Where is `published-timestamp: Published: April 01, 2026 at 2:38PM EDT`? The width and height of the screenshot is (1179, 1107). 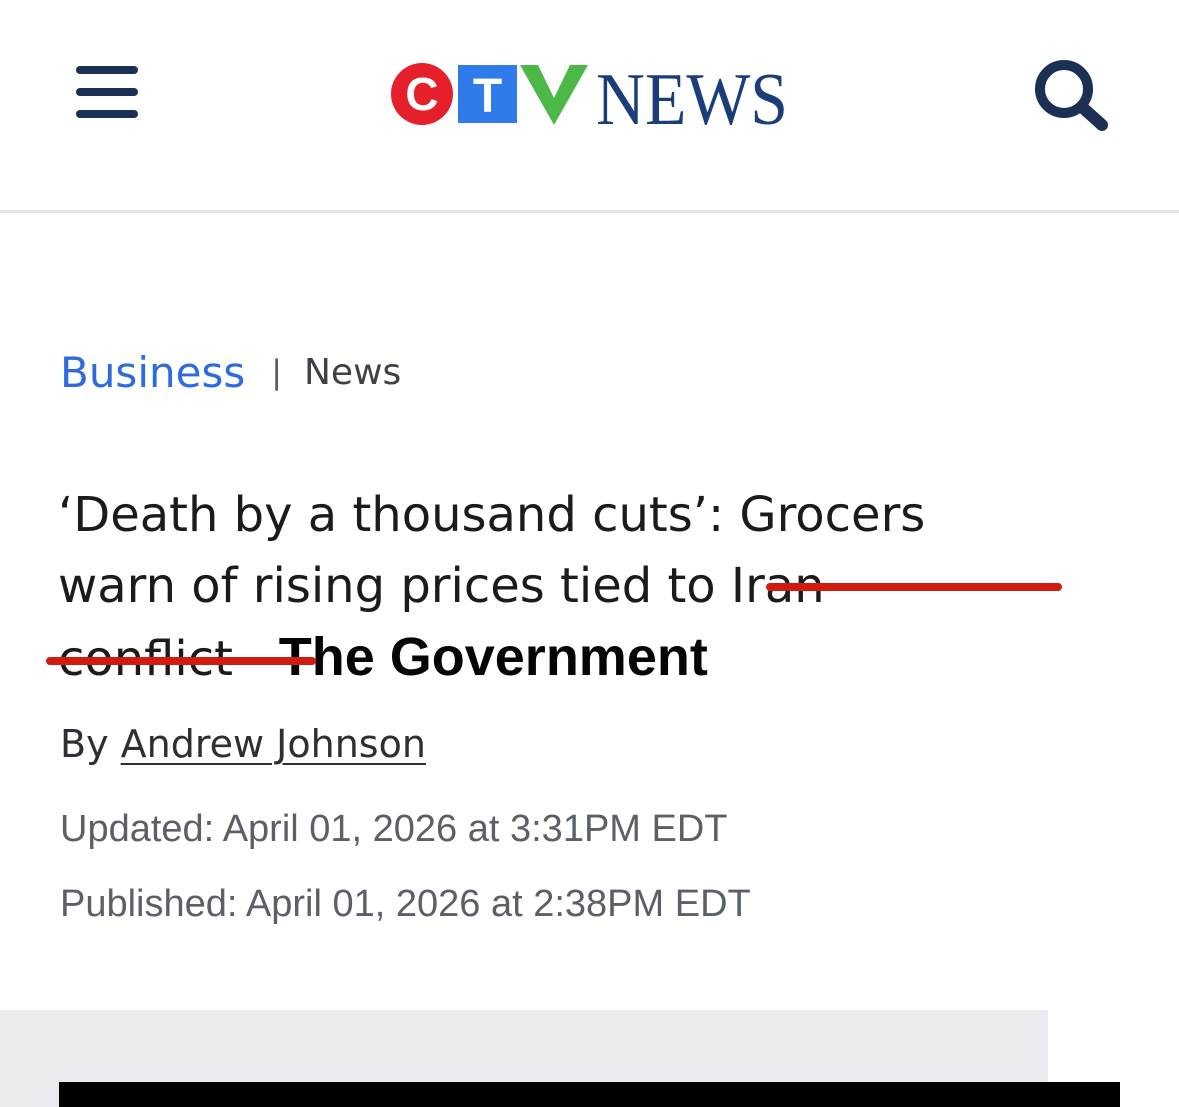
published-timestamp: Published: April 01, 2026 at 2:38PM EDT is located at coordinates (405, 904).